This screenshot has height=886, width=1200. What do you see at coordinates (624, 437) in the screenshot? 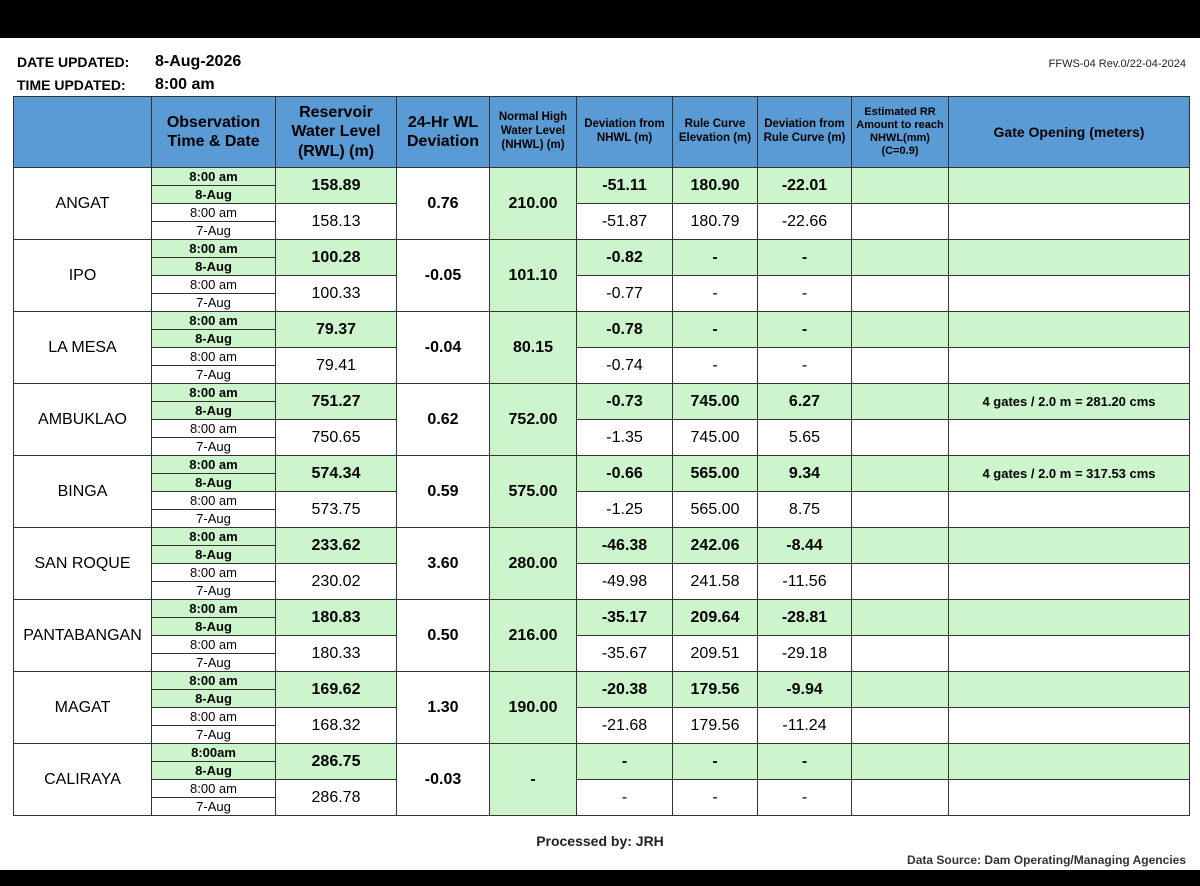
I see `deviation-nhwl-value: -1.35` at bounding box center [624, 437].